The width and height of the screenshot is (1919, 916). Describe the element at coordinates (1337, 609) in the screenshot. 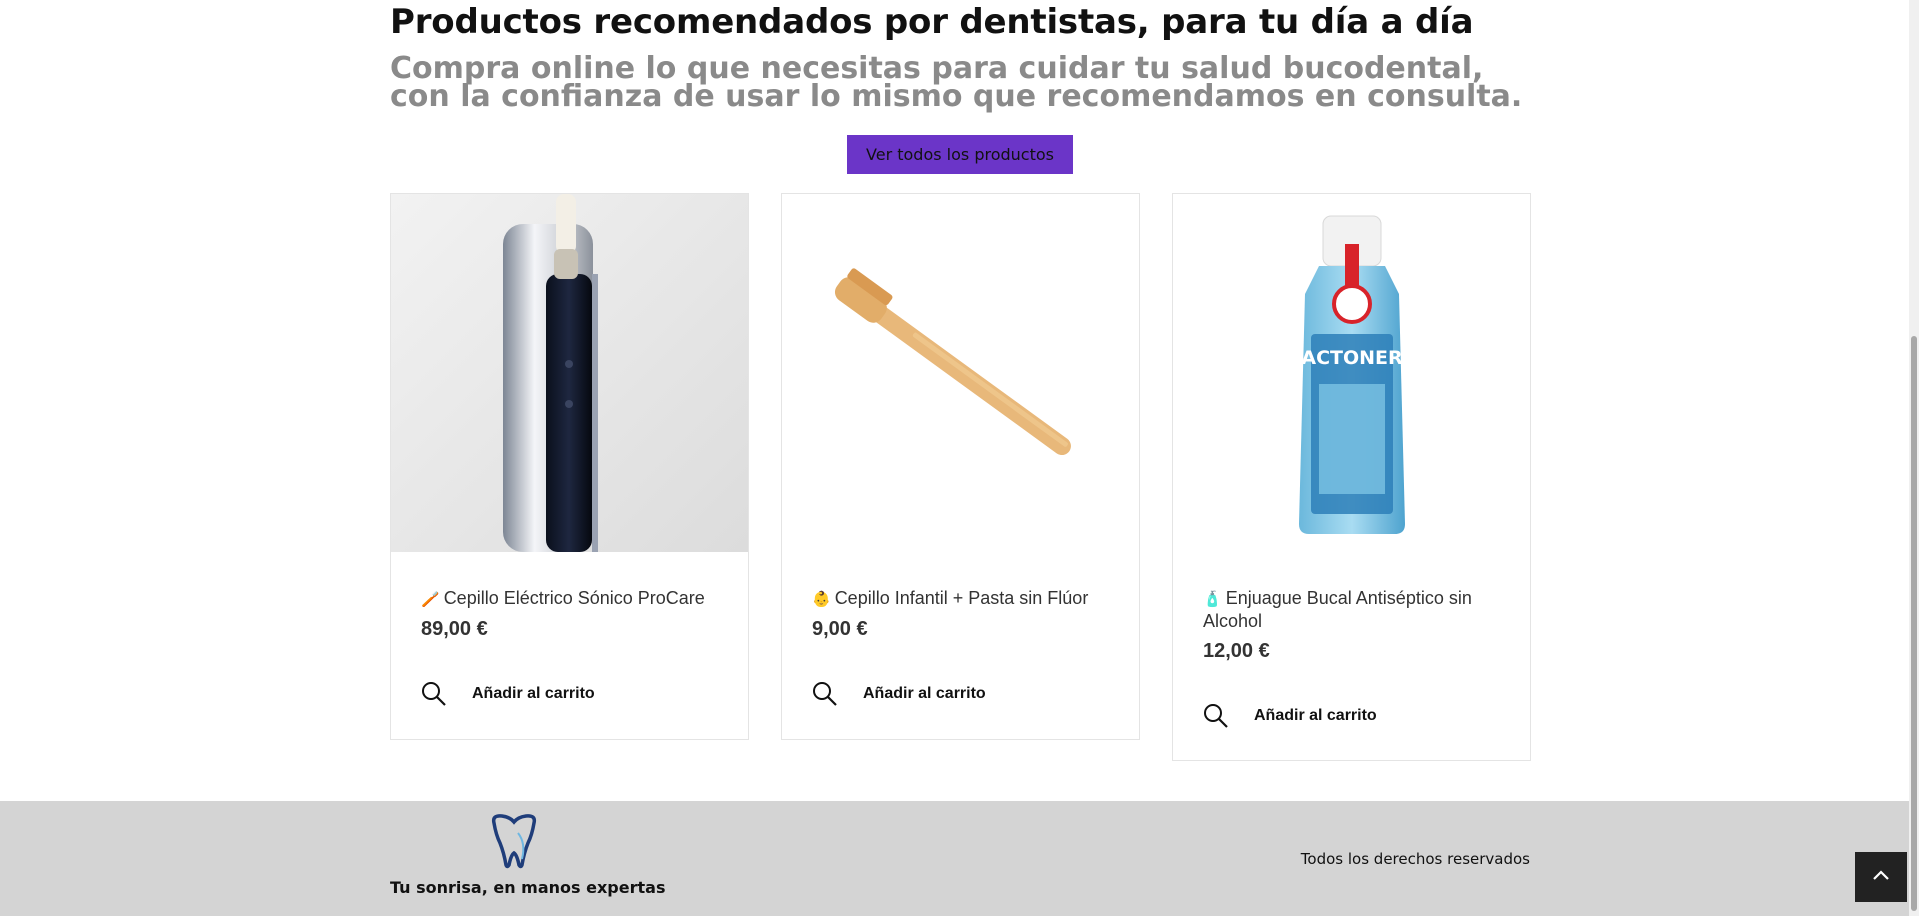

I see `product-name-label: Enjuague Bucal Antiséptico sin Alcohol` at that location.